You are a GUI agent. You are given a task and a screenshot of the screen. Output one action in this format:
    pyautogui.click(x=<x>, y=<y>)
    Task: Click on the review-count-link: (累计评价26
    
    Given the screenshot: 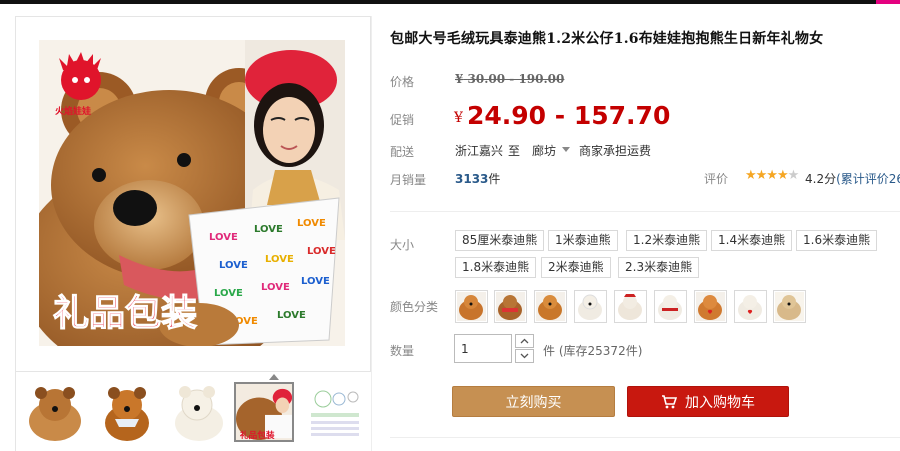 What is the action you would take?
    pyautogui.click(x=868, y=179)
    